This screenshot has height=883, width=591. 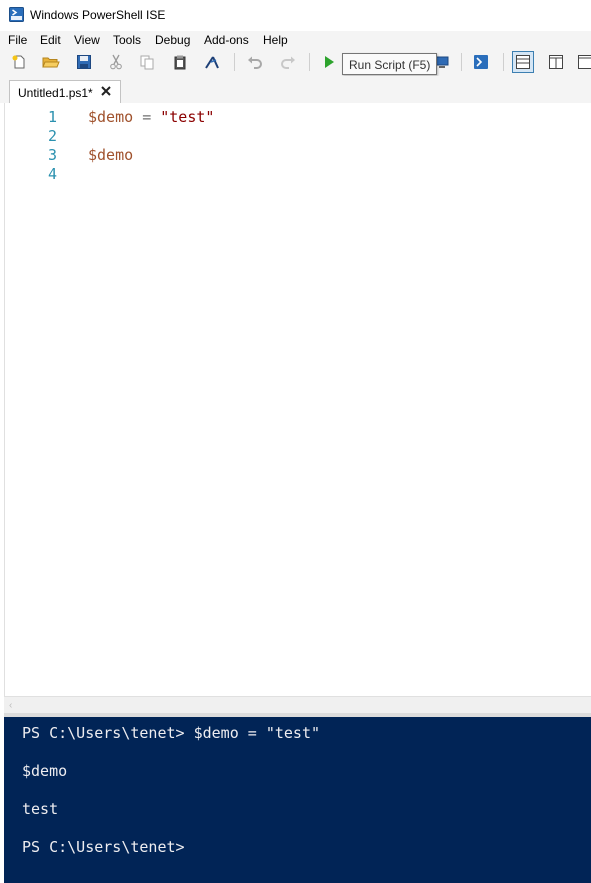 I want to click on script-tab-strip: Untitled1.ps1*, so click(x=295, y=89).